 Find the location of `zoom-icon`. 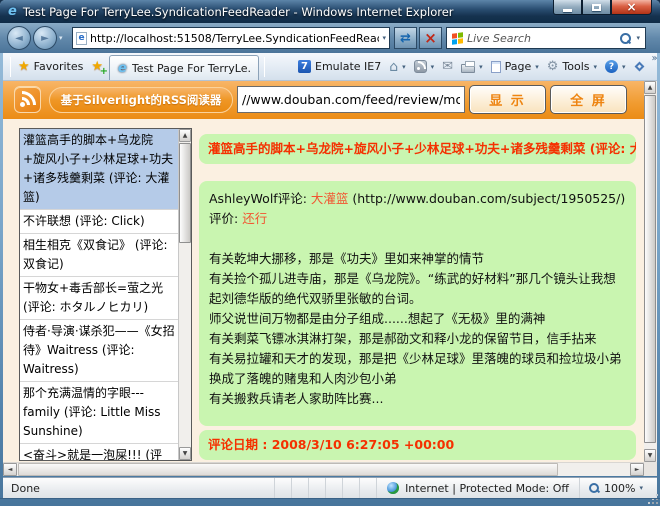

zoom-icon is located at coordinates (594, 488).